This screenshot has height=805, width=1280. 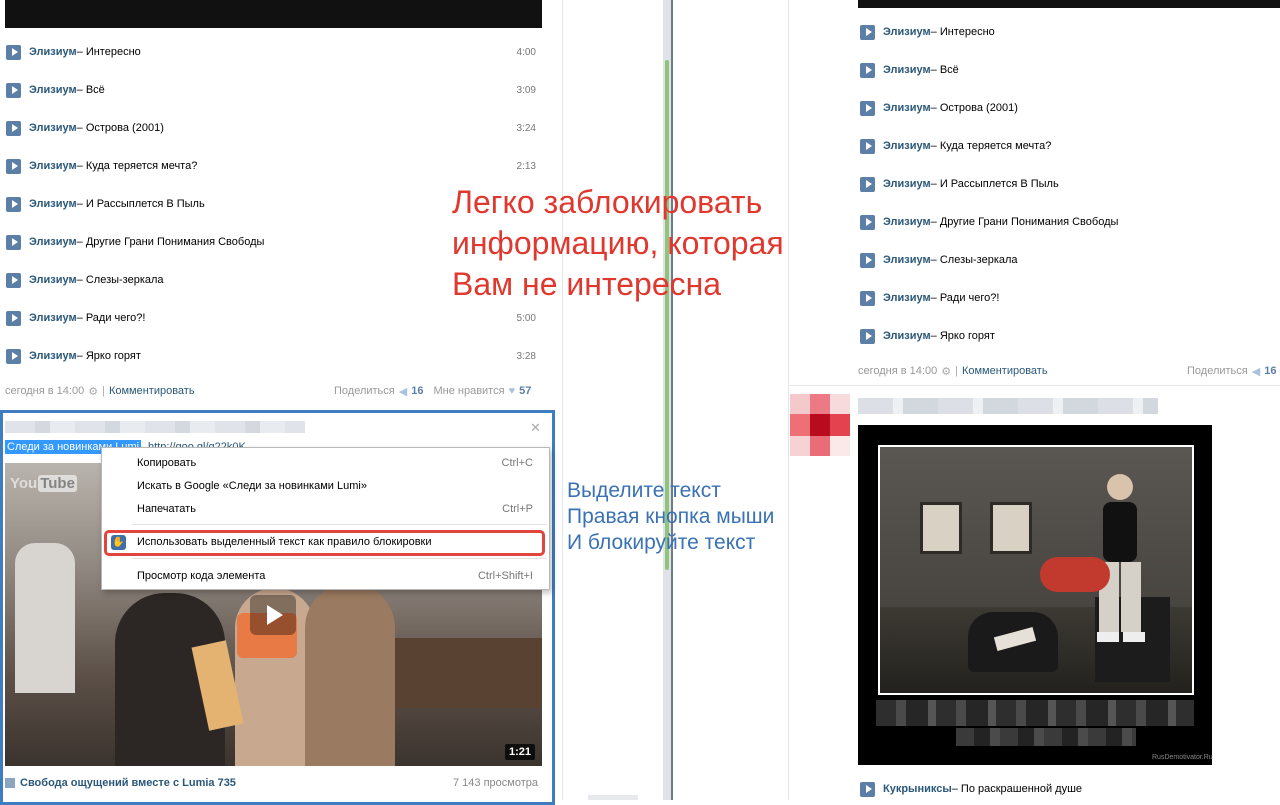 What do you see at coordinates (517, 509) in the screenshot?
I see `menu-shortcut: Ctrl+P` at bounding box center [517, 509].